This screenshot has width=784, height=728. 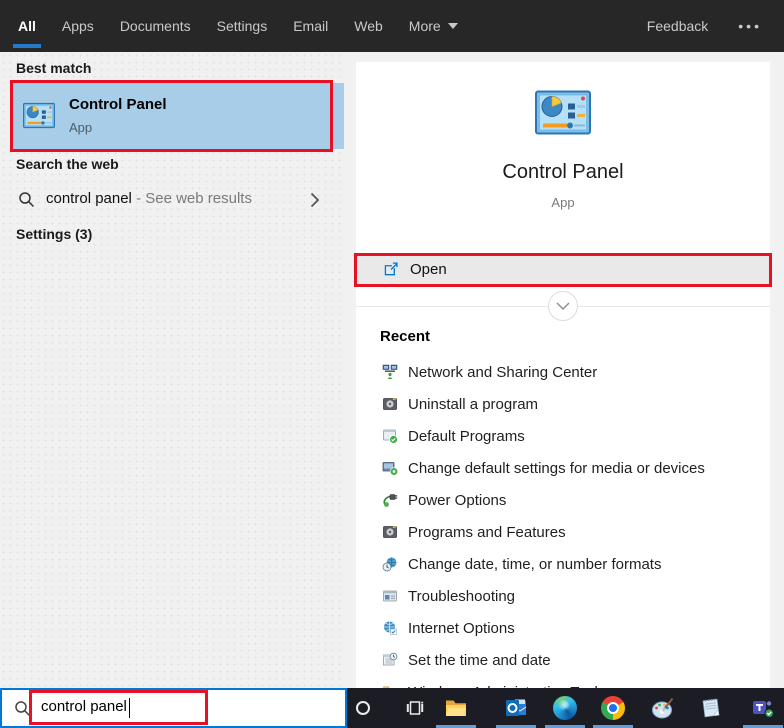 What do you see at coordinates (173, 708) in the screenshot?
I see `taskbar-search-input: control panel` at bounding box center [173, 708].